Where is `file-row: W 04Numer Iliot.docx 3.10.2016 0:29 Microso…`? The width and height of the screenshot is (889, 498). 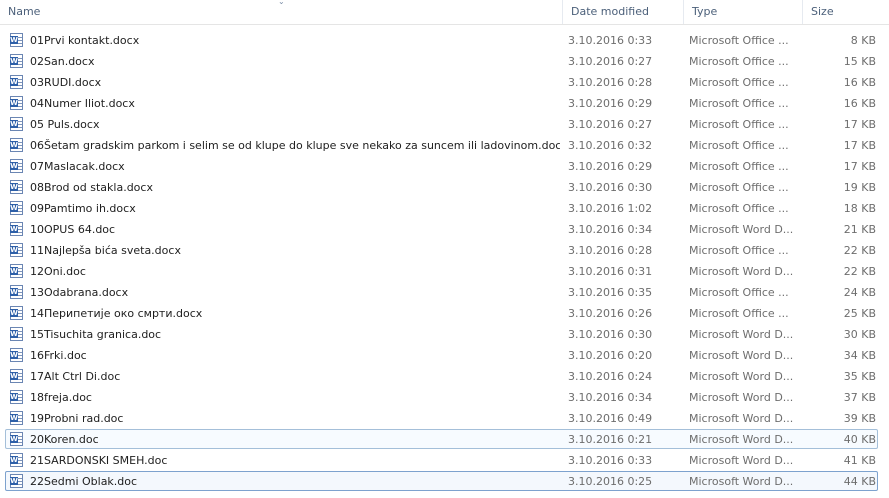 file-row: W 04Numer Iliot.docx 3.10.2016 0:29 Microso… is located at coordinates (441, 103).